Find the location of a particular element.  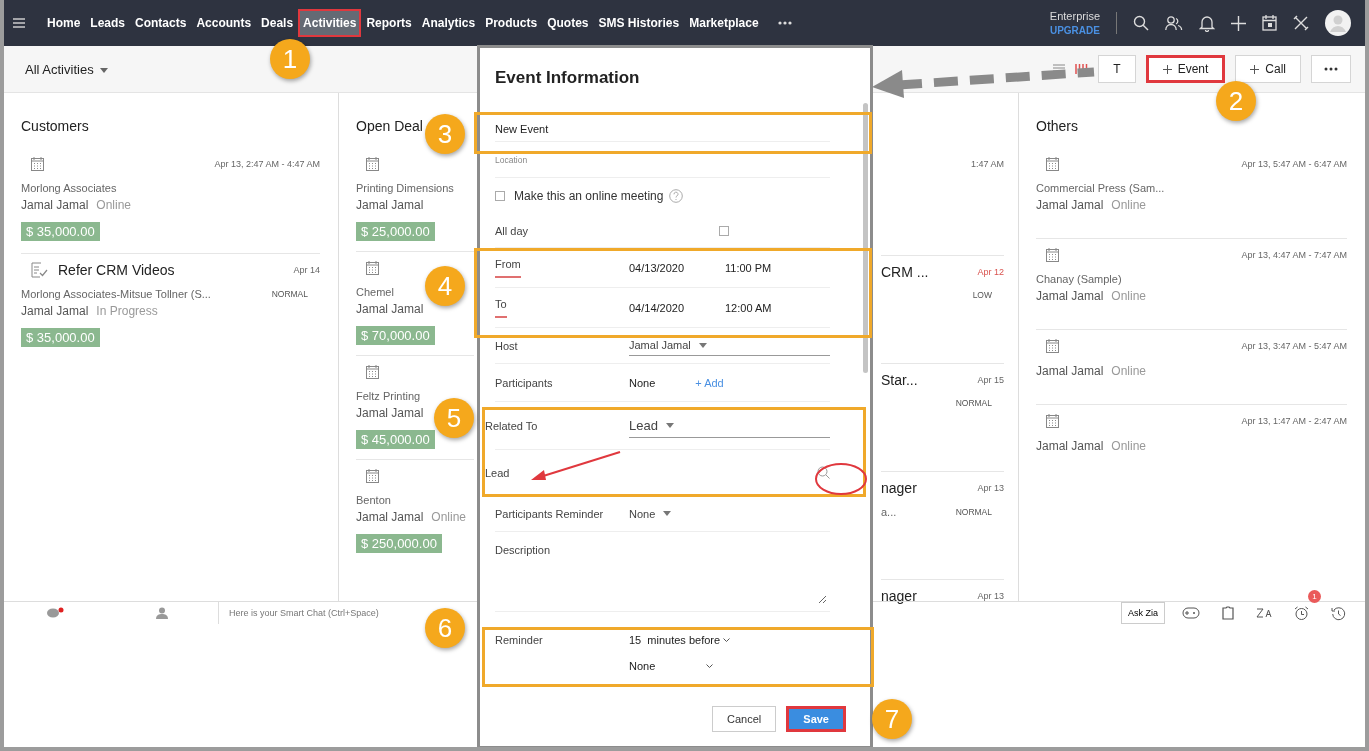

date-field: 04/13/2020 is located at coordinates (677, 267).